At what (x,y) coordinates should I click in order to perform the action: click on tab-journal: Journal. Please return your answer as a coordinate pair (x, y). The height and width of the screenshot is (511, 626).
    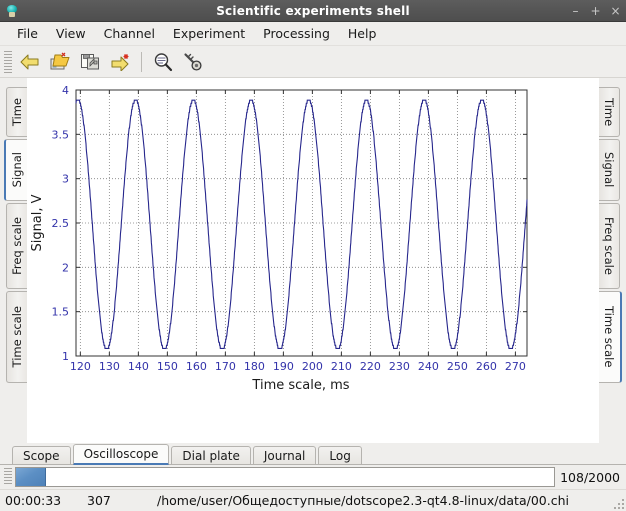
    Looking at the image, I should click on (284, 455).